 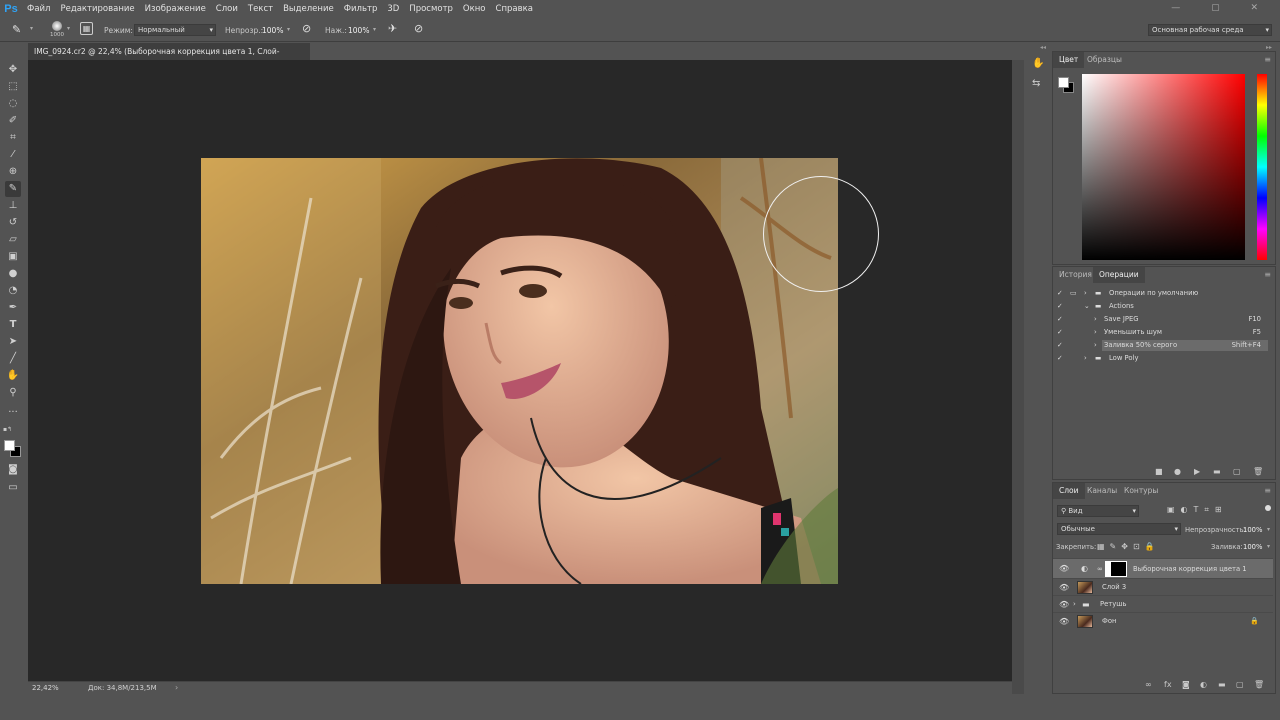 What do you see at coordinates (1104, 60) in the screenshot?
I see `tab-swatches: Образцы` at bounding box center [1104, 60].